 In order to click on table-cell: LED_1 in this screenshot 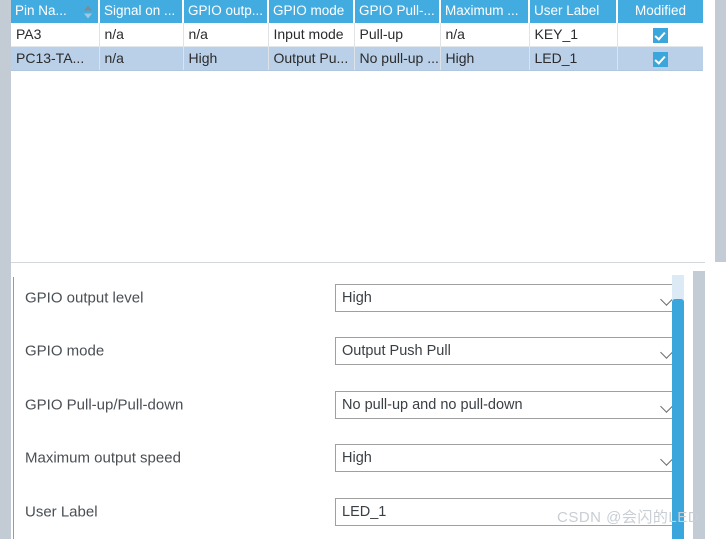, I will do `click(573, 58)`.